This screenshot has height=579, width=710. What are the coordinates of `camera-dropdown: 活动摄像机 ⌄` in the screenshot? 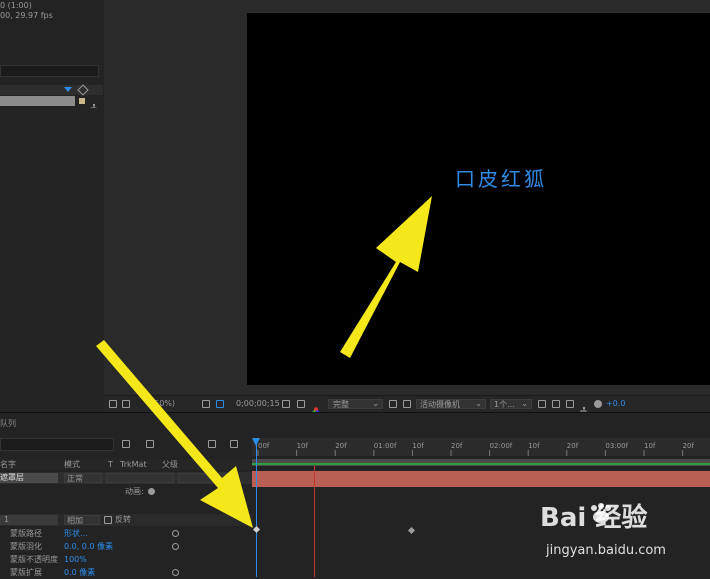 It's located at (451, 404).